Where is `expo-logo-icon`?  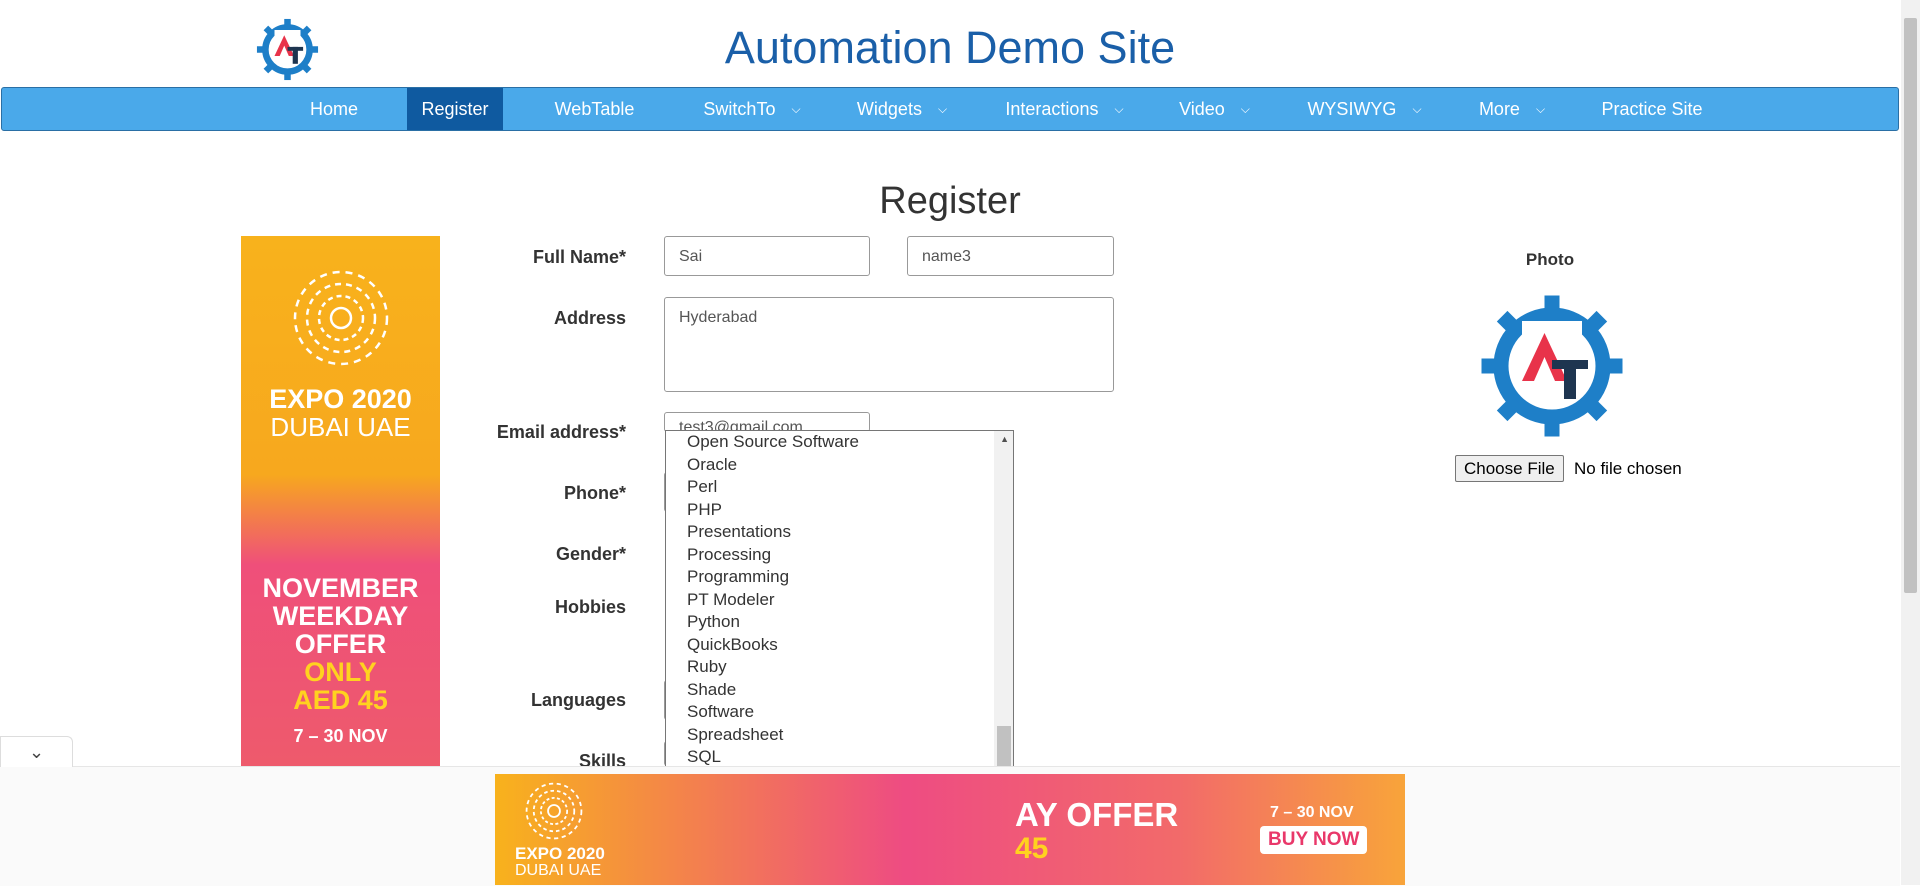
expo-logo-icon is located at coordinates (554, 811).